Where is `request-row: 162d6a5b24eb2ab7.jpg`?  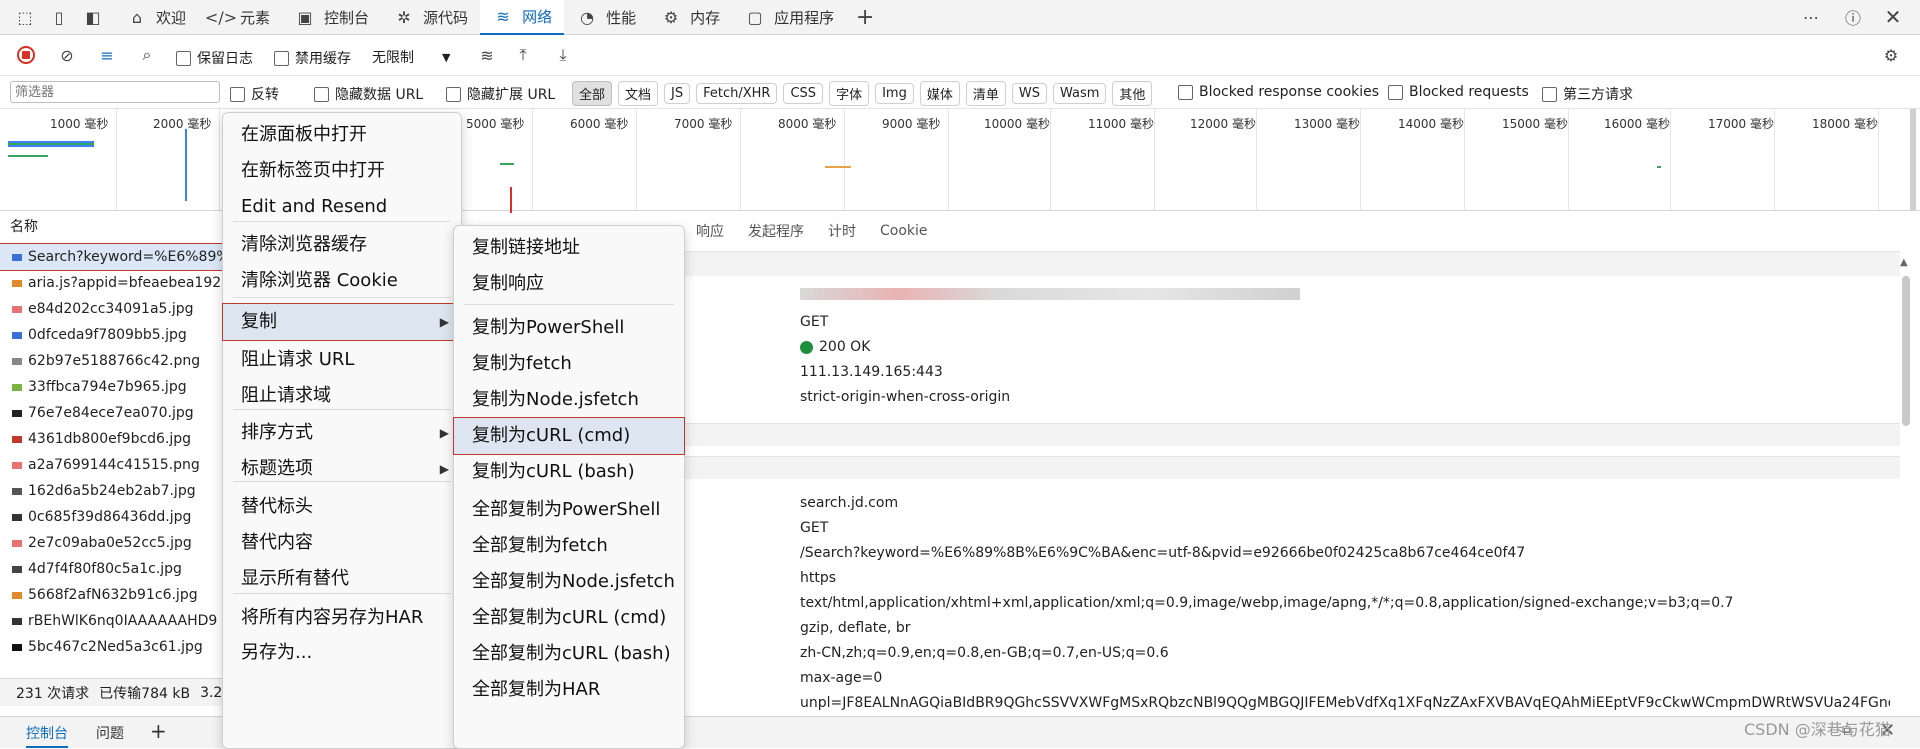 request-row: 162d6a5b24eb2ab7.jpg is located at coordinates (115, 491).